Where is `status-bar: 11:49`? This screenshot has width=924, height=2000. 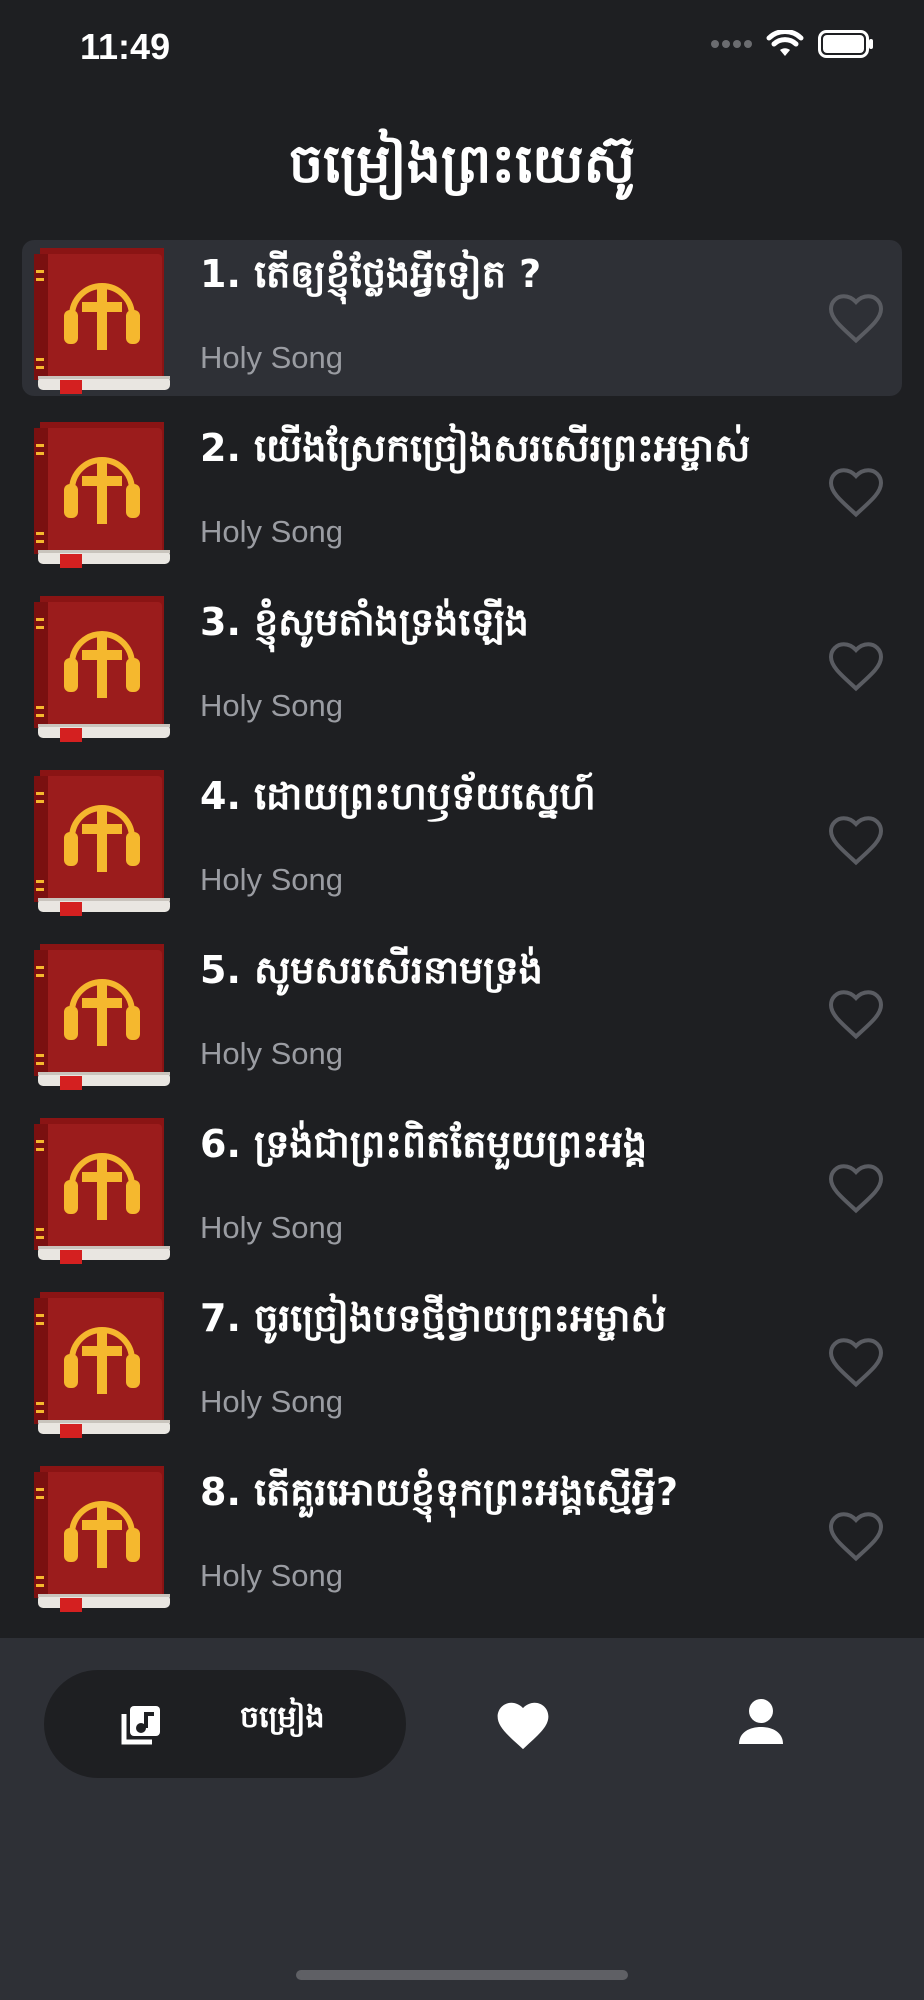
status-bar: 11:49 is located at coordinates (462, 50).